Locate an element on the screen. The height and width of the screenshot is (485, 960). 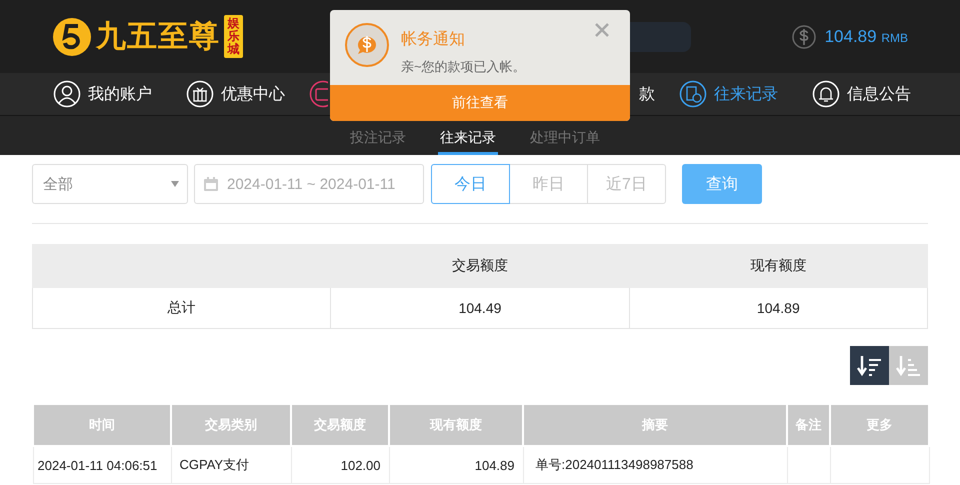
date-range-button: 今日 is located at coordinates (470, 184).